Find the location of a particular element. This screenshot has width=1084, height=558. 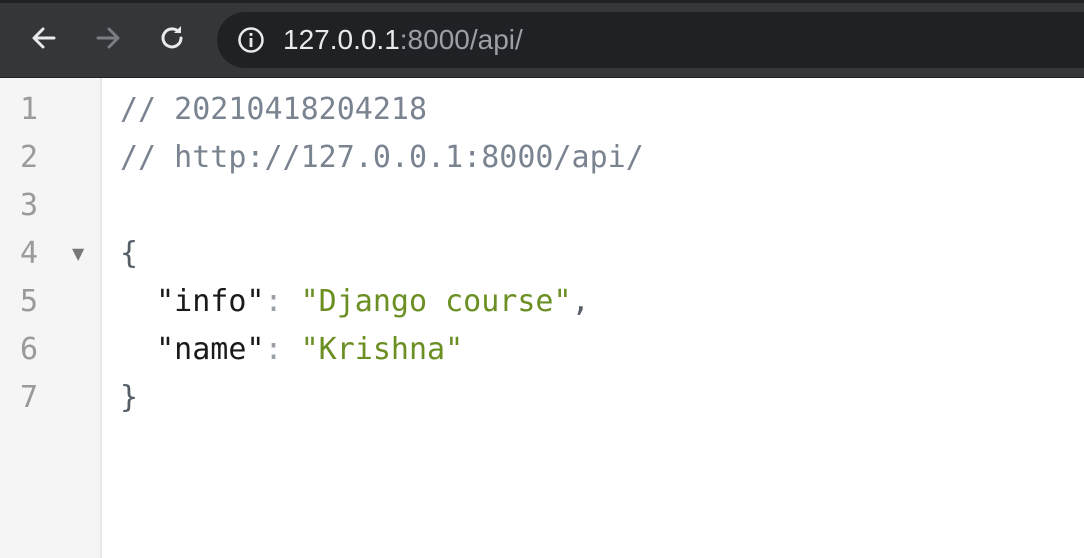

url-comment: // http://127.0.0.1:8000/api/ is located at coordinates (382, 157).